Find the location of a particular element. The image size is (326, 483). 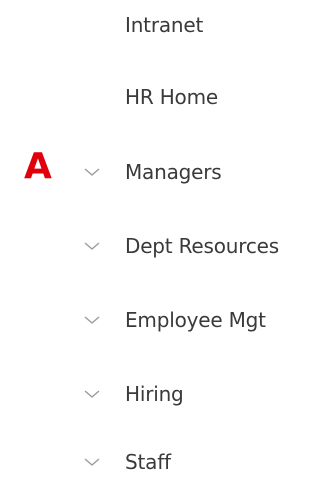

annotation-marker: A is located at coordinates (38, 166).